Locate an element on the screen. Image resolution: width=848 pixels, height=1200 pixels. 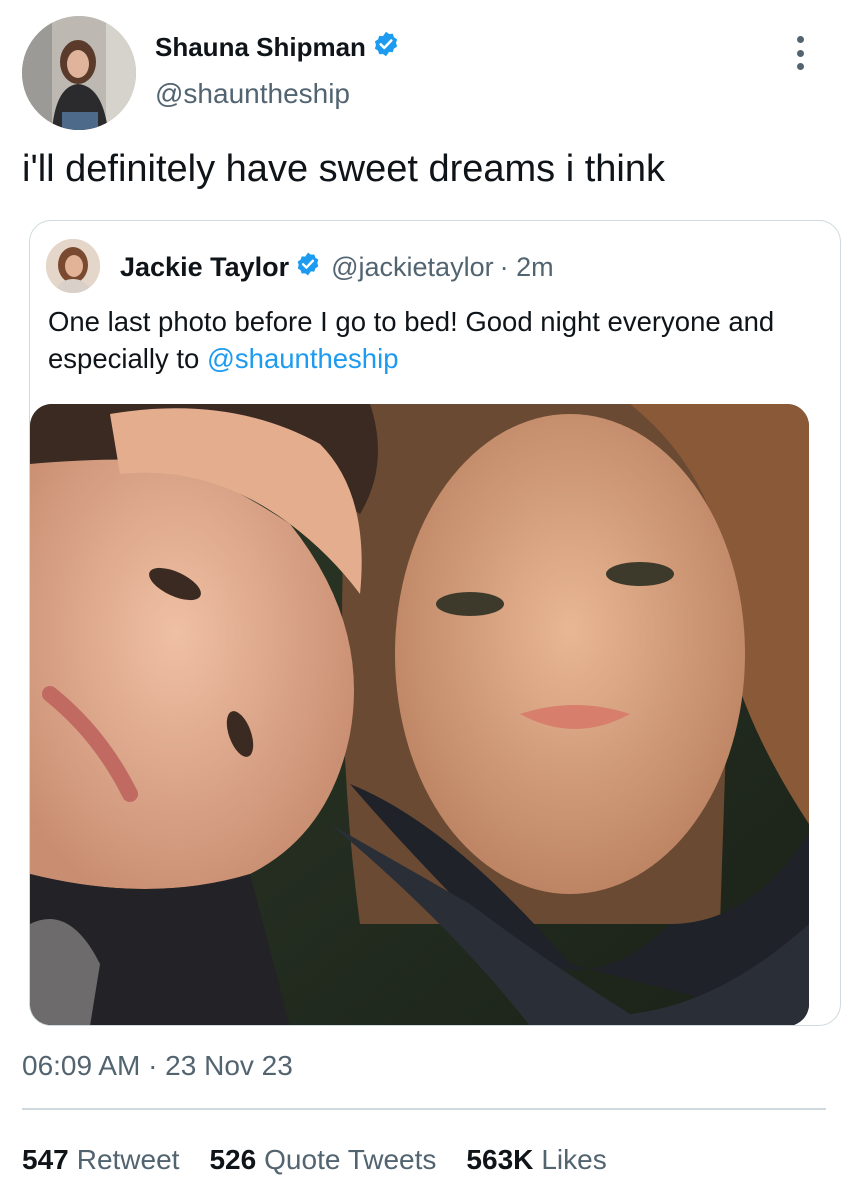
likes-count: 563K is located at coordinates (500, 1159).